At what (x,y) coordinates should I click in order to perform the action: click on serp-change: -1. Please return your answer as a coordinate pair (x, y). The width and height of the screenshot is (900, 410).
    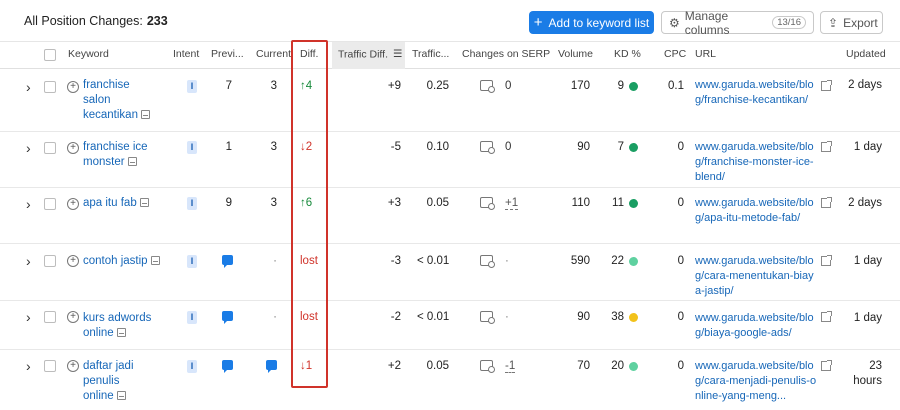
    Looking at the image, I should click on (510, 366).